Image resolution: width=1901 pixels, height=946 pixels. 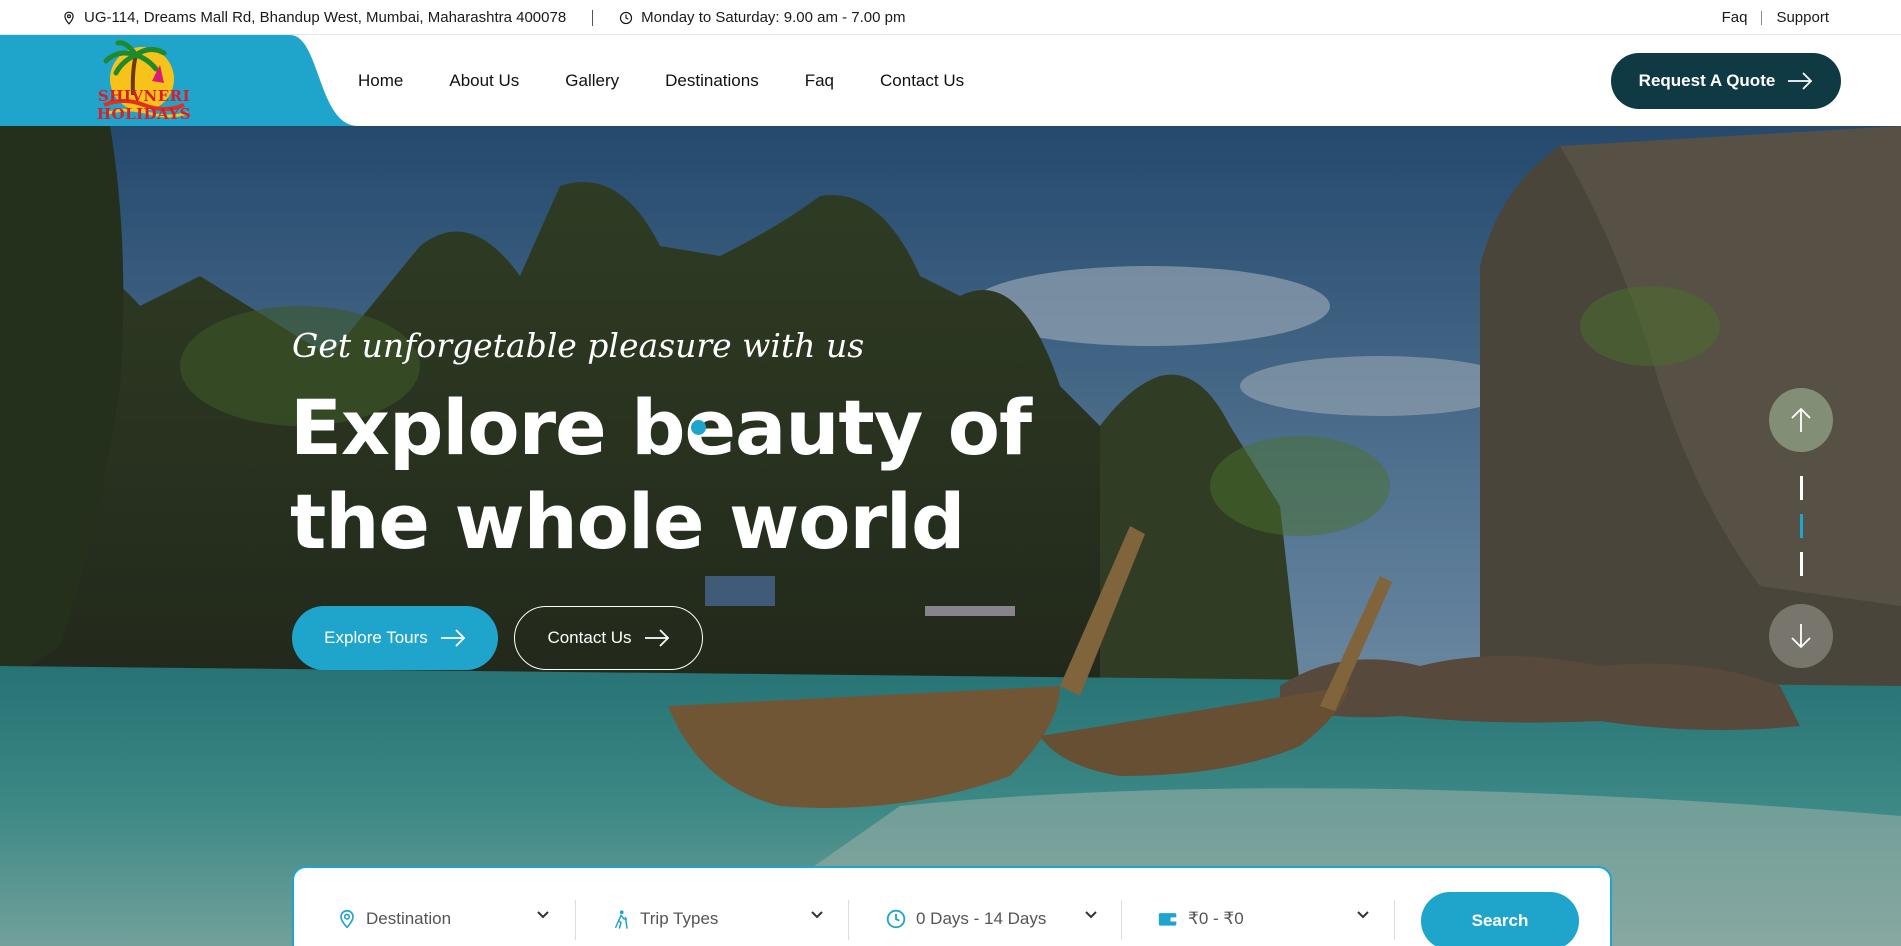 What do you see at coordinates (690, 475) in the screenshot?
I see `hero-headline: Explore beauty of the whole world` at bounding box center [690, 475].